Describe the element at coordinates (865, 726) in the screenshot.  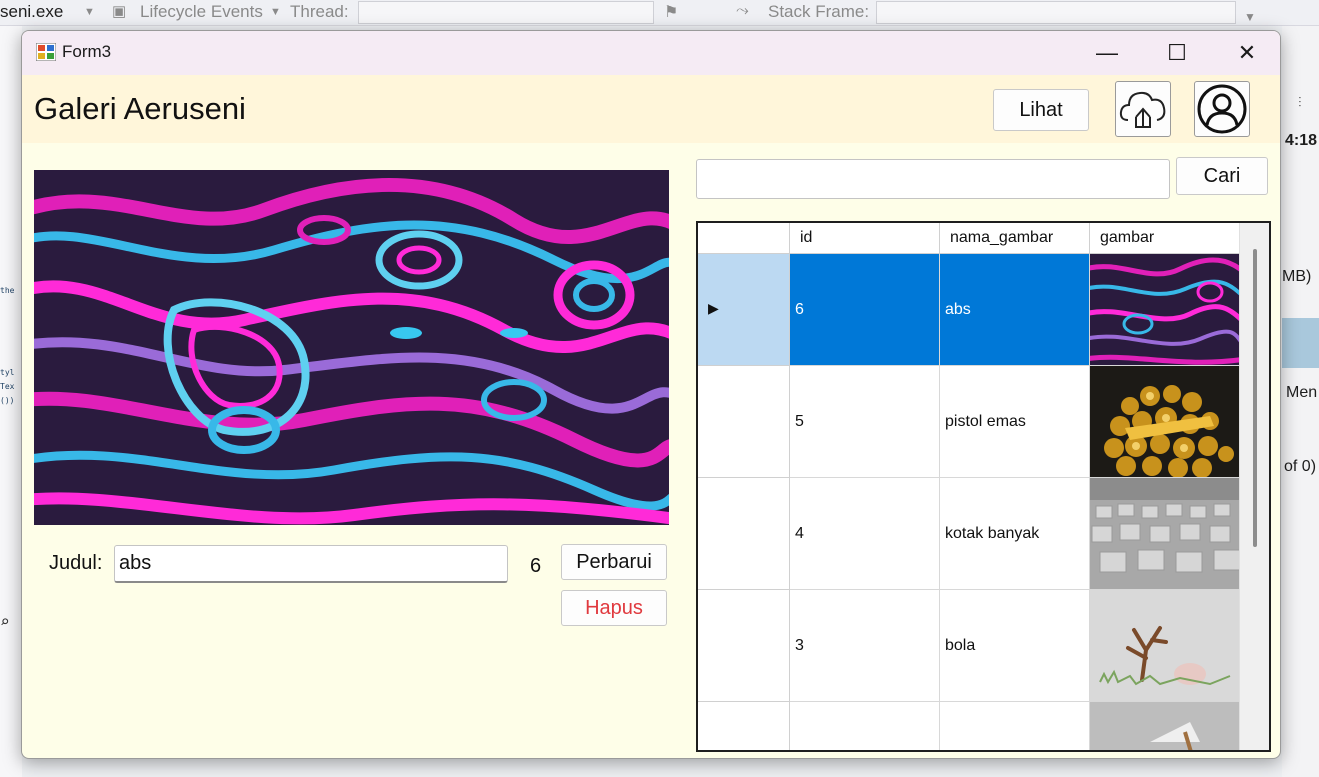
I see `table-cell-id` at that location.